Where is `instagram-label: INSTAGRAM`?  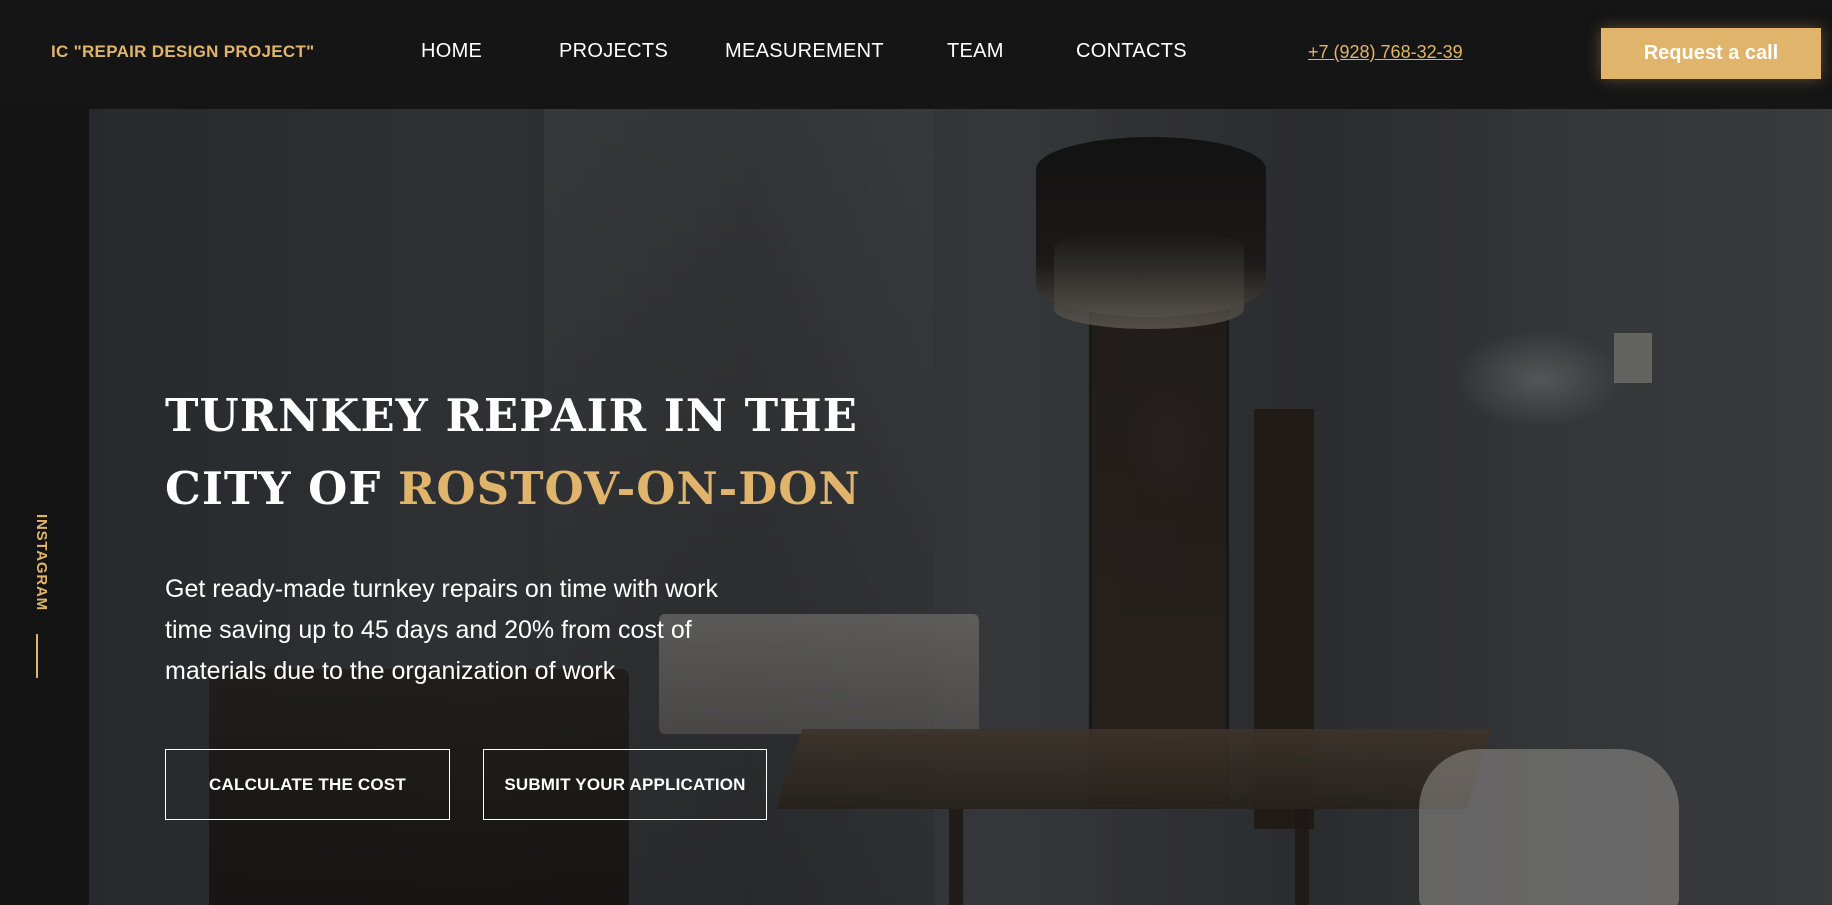 instagram-label: INSTAGRAM is located at coordinates (41, 562).